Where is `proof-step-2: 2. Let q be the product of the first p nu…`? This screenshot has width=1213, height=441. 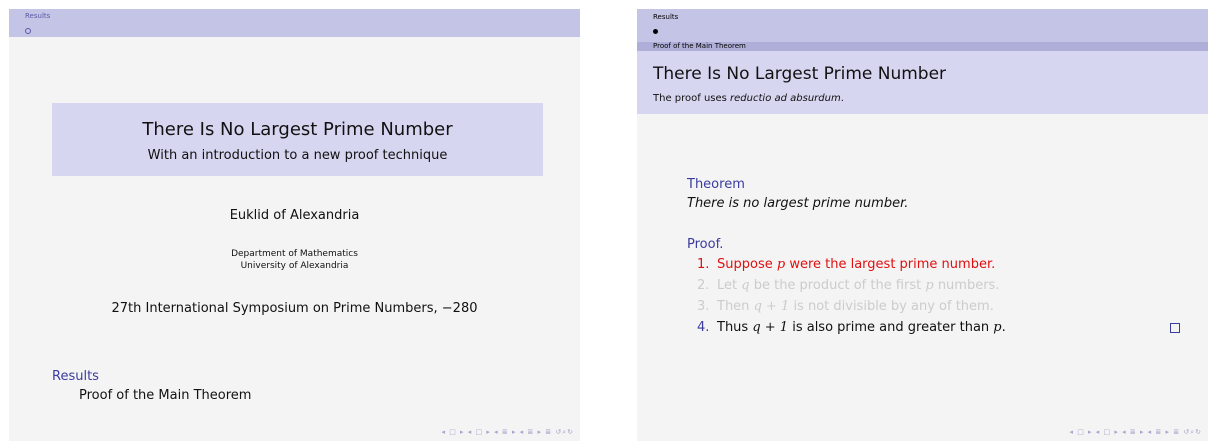
proof-step-2: 2. Let q be the product of the first p nu… is located at coordinates (848, 285).